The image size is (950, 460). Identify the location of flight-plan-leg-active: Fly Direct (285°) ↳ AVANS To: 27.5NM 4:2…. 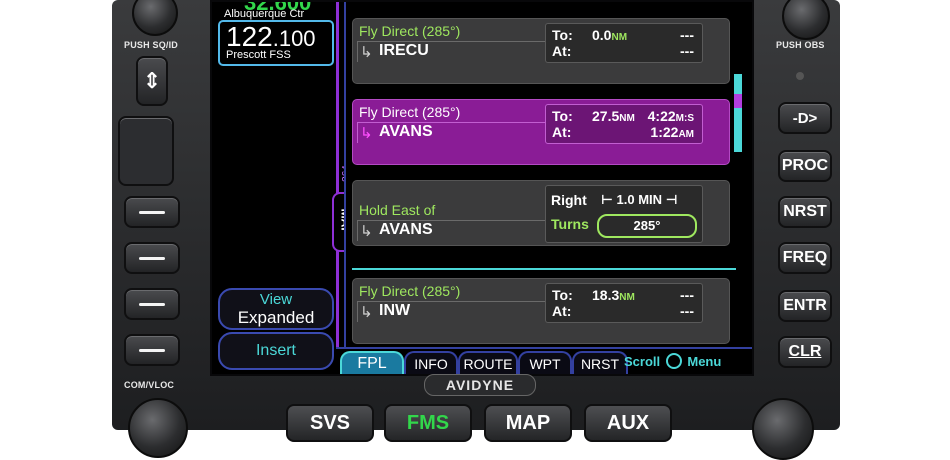
(541, 132).